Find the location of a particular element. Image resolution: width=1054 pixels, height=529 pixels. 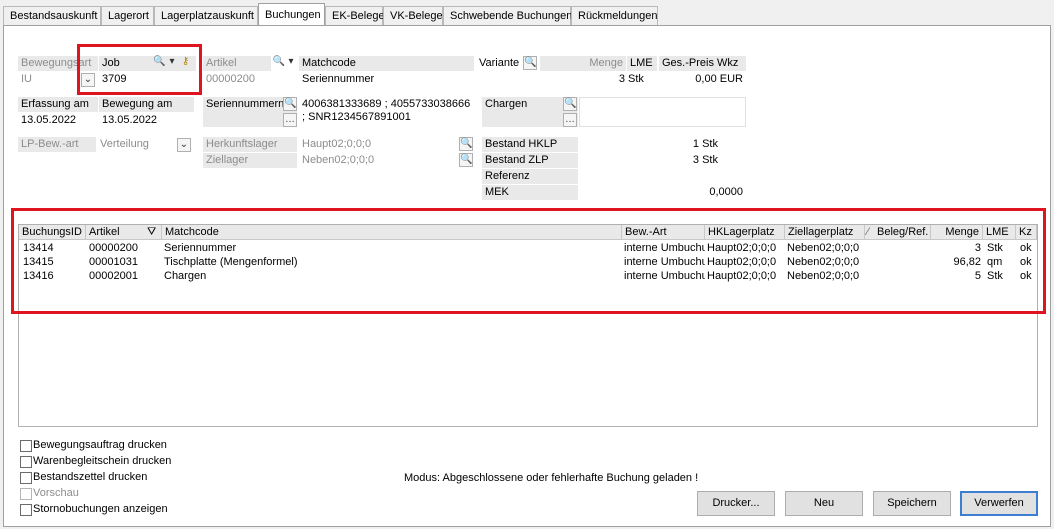

lp-bew-art-dropdown-button: ⌄ is located at coordinates (184, 145).